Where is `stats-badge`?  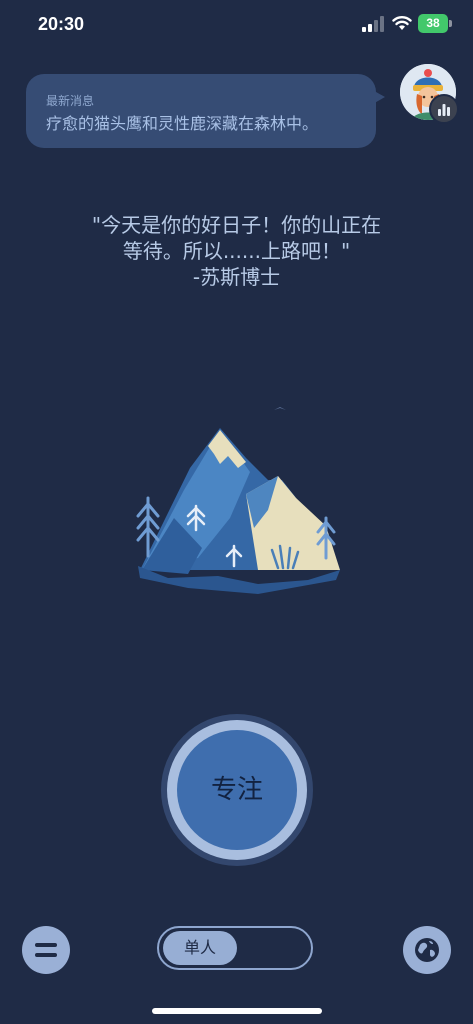 stats-badge is located at coordinates (444, 109).